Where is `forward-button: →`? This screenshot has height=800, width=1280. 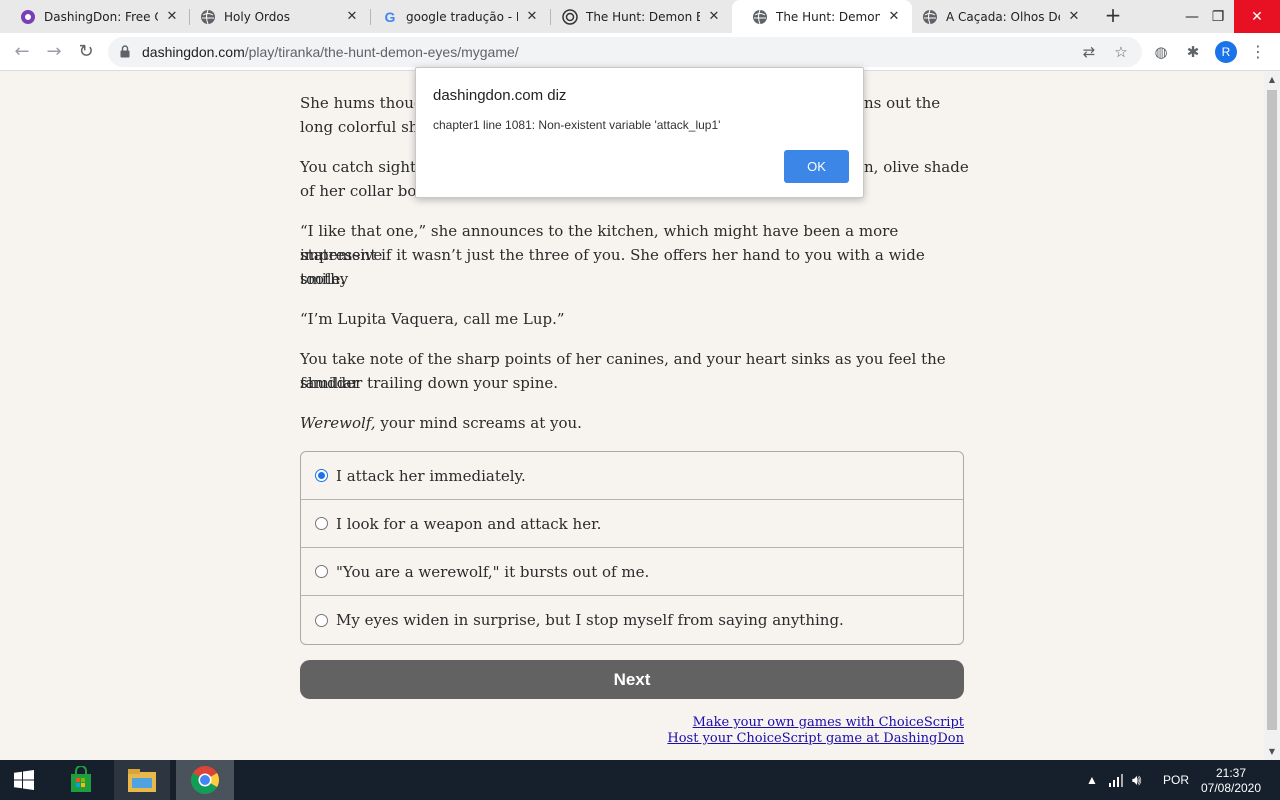 forward-button: → is located at coordinates (54, 52).